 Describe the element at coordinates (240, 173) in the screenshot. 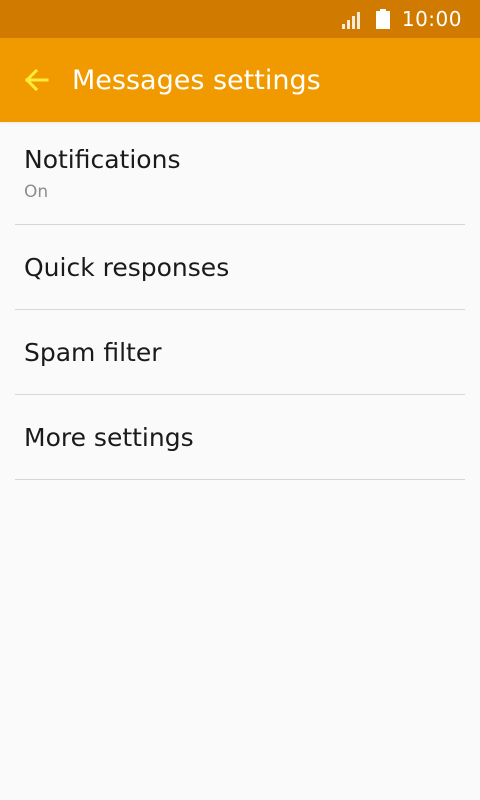

I see `settings-item-notifications: Notifications On` at that location.